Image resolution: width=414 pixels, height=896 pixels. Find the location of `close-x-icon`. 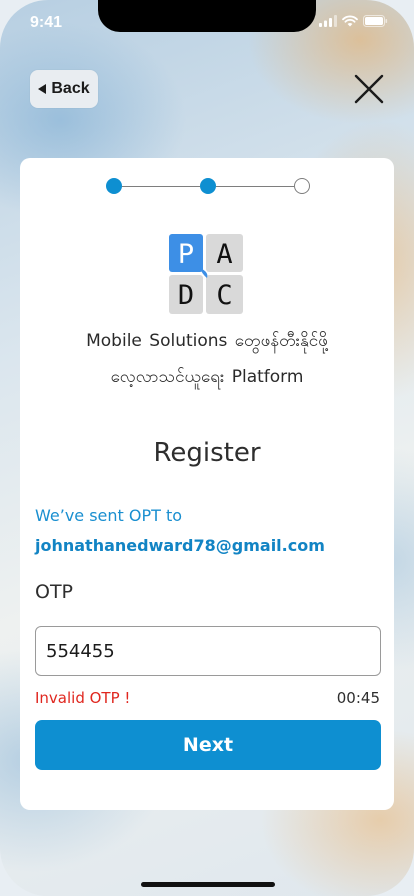

close-x-icon is located at coordinates (369, 89).